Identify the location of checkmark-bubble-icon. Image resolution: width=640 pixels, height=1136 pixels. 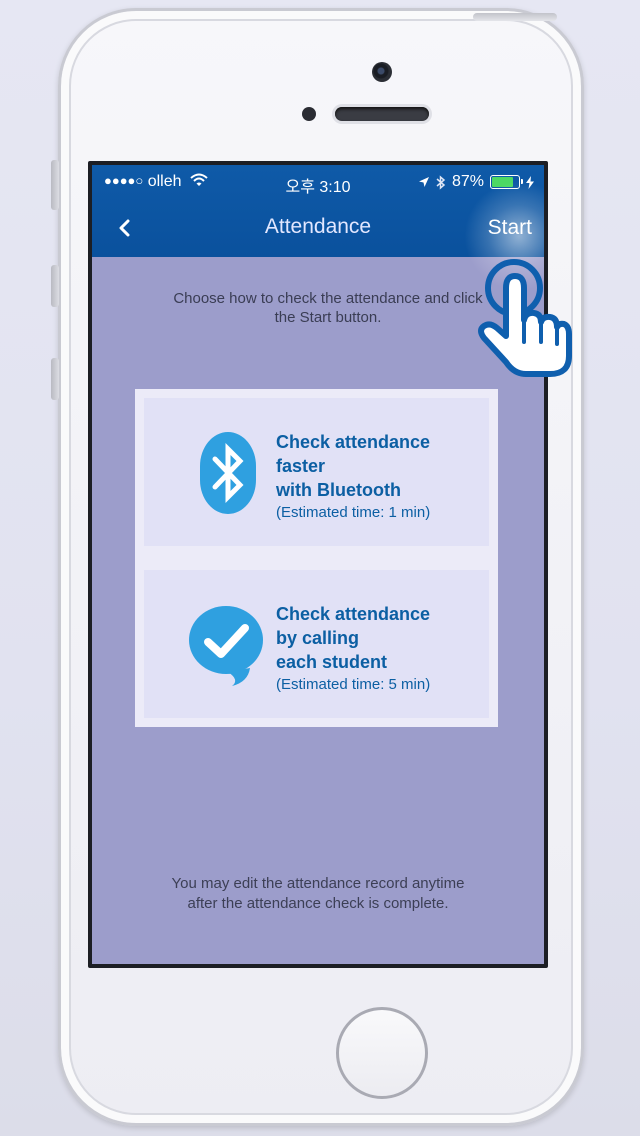
(226, 646).